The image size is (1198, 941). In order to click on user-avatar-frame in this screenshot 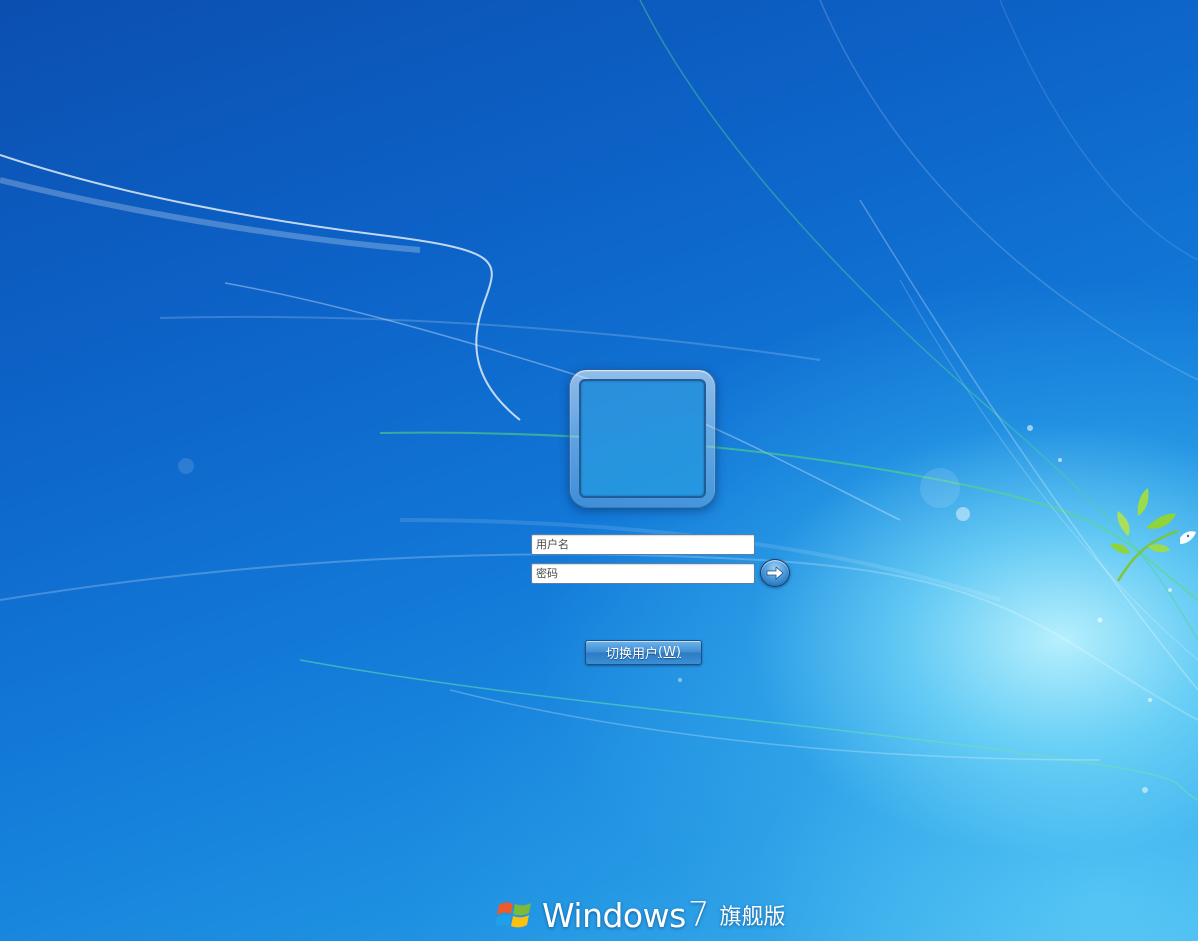, I will do `click(642, 438)`.